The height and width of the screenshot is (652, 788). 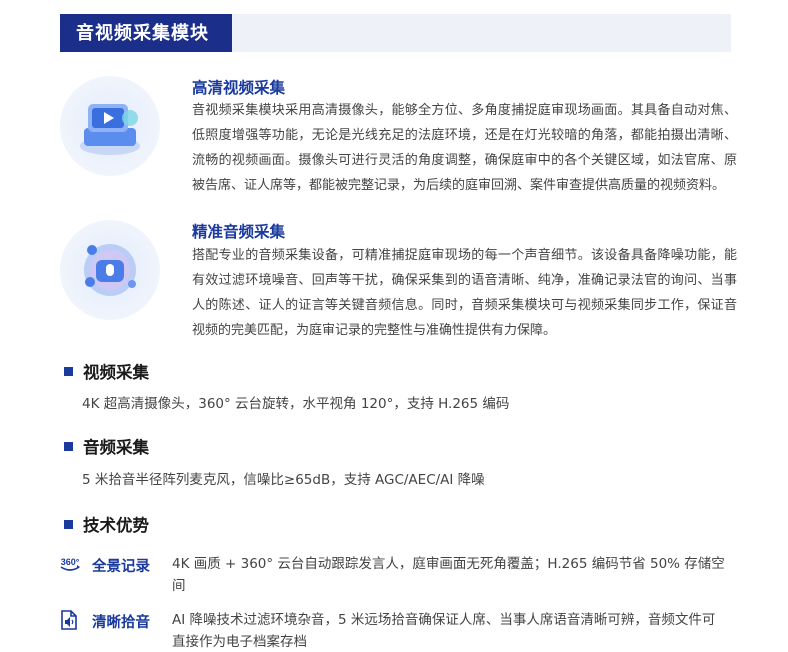 What do you see at coordinates (110, 270) in the screenshot?
I see `microphone-icon` at bounding box center [110, 270].